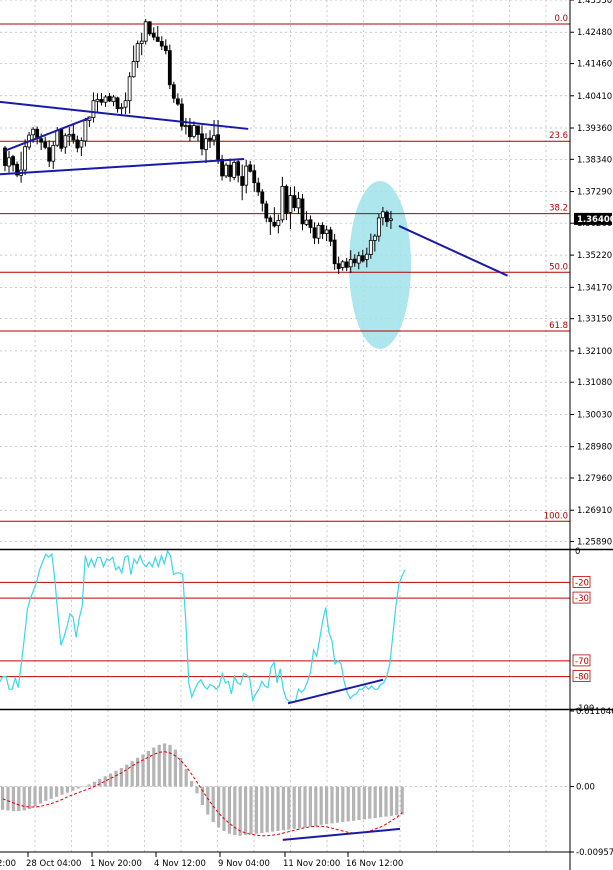 The width and height of the screenshot is (613, 870). I want to click on price-tick-label: 1.32100, so click(594, 352).